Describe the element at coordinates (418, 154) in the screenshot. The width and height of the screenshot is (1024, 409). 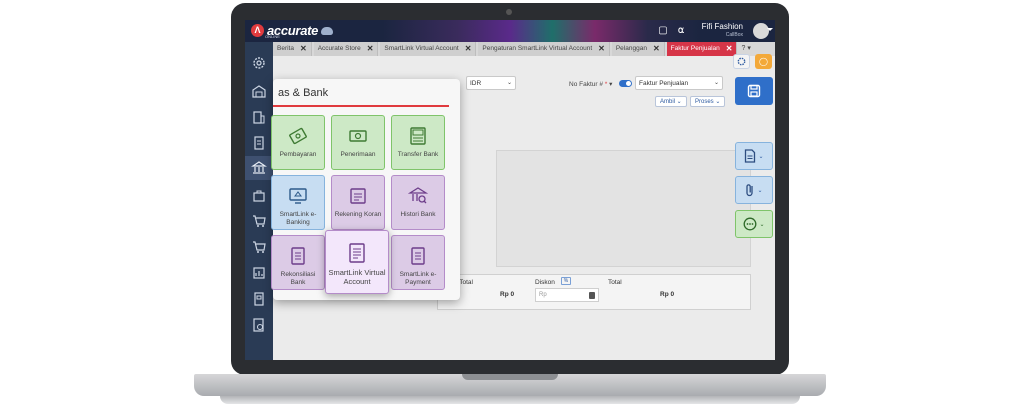
I see `tile-label: Transfer Bank` at that location.